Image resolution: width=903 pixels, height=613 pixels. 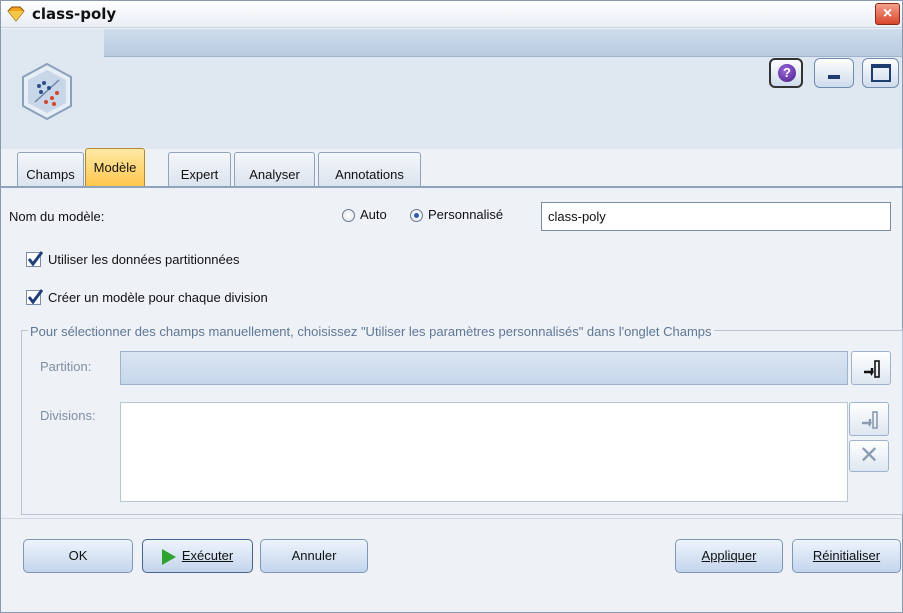 I want to click on title-bar: class-poly ×, so click(x=451, y=14).